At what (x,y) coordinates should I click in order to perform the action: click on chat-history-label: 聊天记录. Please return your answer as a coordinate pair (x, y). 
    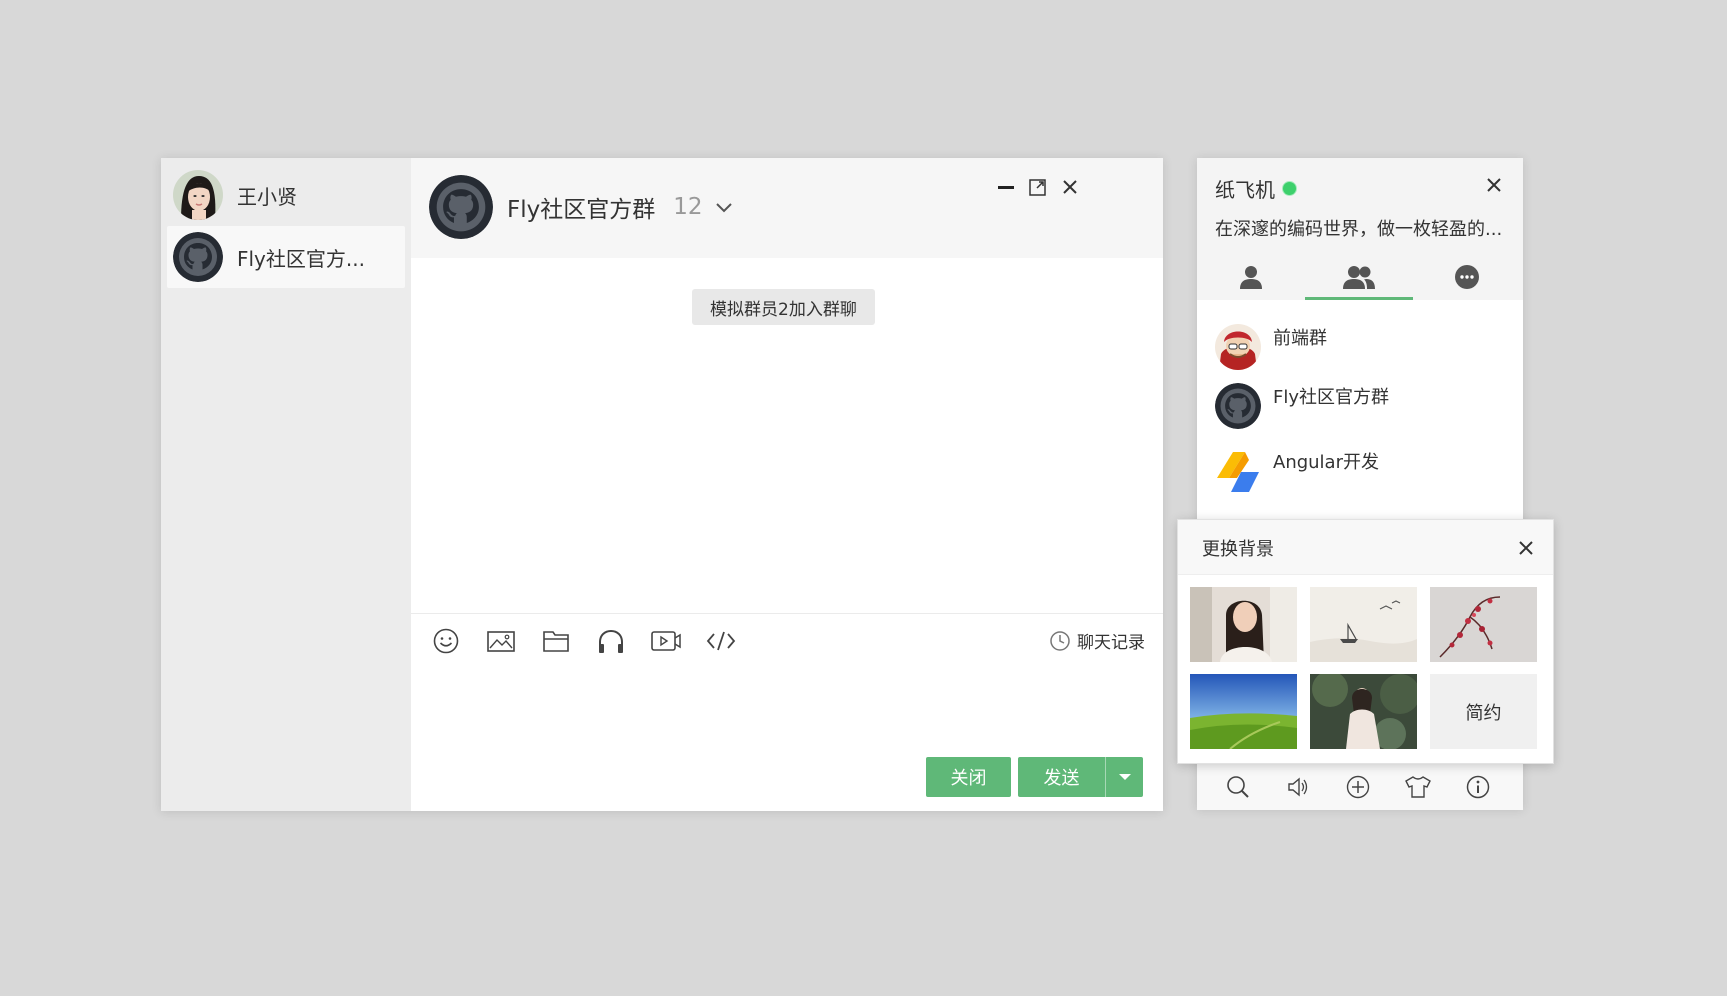
    Looking at the image, I should click on (1111, 643).